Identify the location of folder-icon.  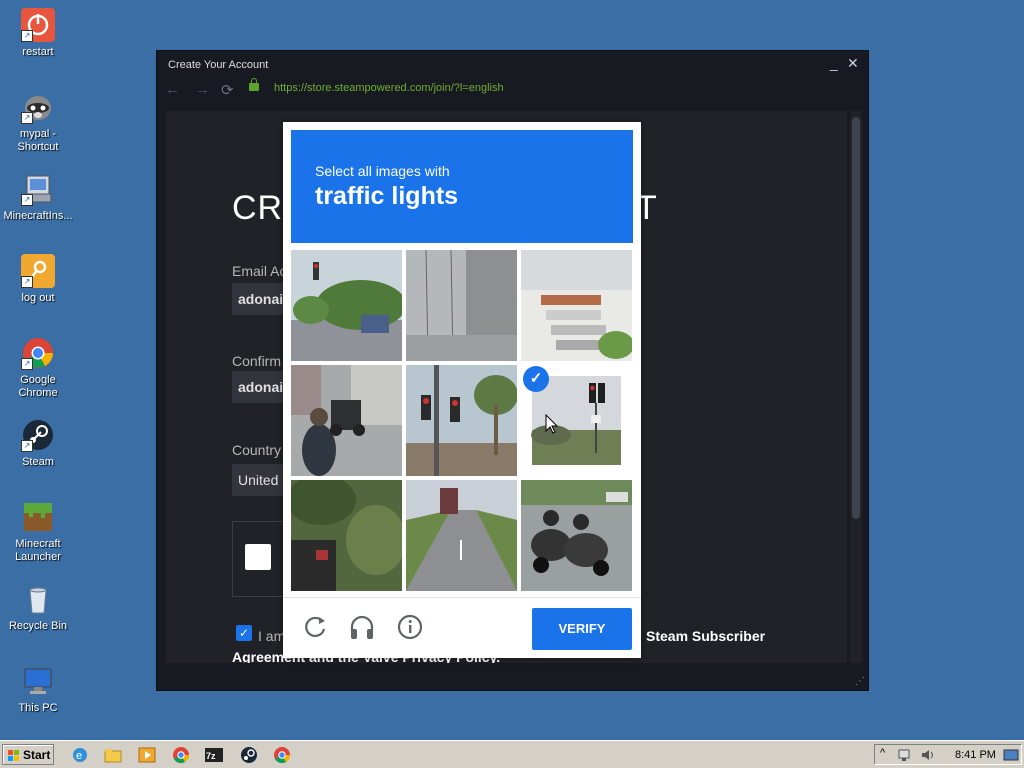
(113, 755).